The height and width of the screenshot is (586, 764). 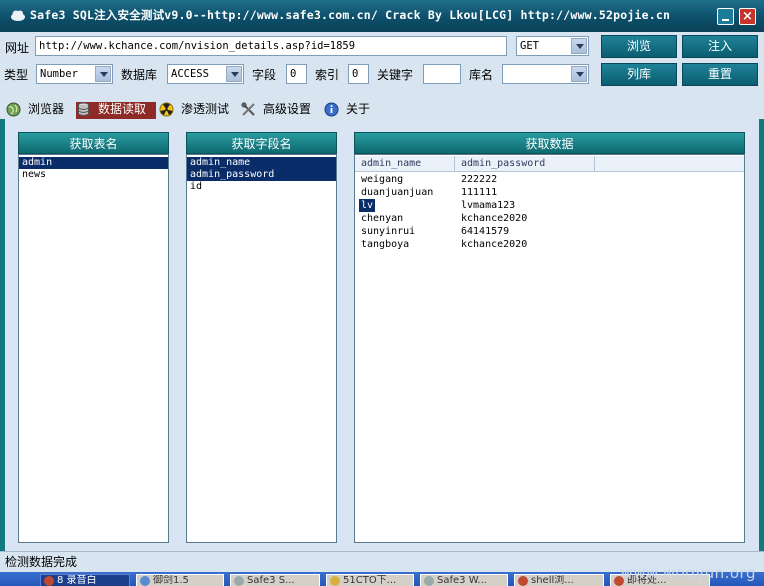 What do you see at coordinates (17, 48) in the screenshot?
I see `url-label: 网址` at bounding box center [17, 48].